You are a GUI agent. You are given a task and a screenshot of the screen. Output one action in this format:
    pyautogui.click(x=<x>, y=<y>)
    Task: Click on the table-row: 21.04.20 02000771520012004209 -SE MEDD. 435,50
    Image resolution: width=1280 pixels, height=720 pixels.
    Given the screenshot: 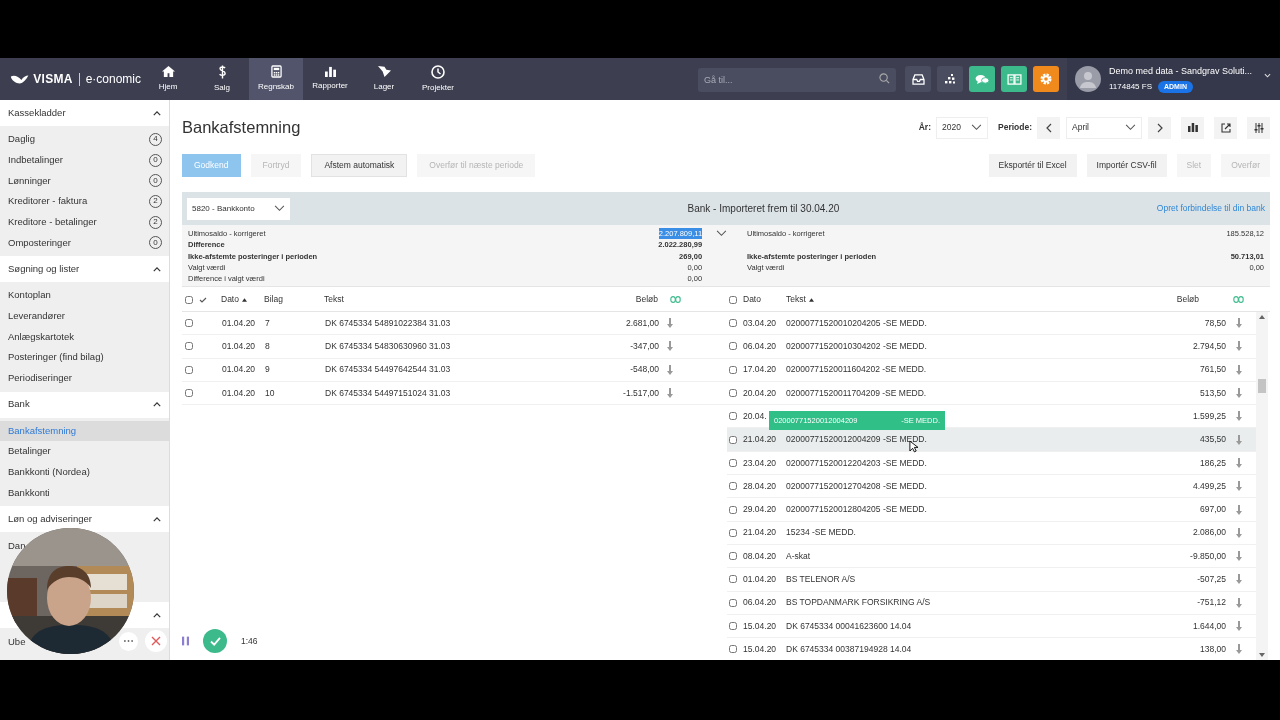 What is the action you would take?
    pyautogui.click(x=991, y=440)
    